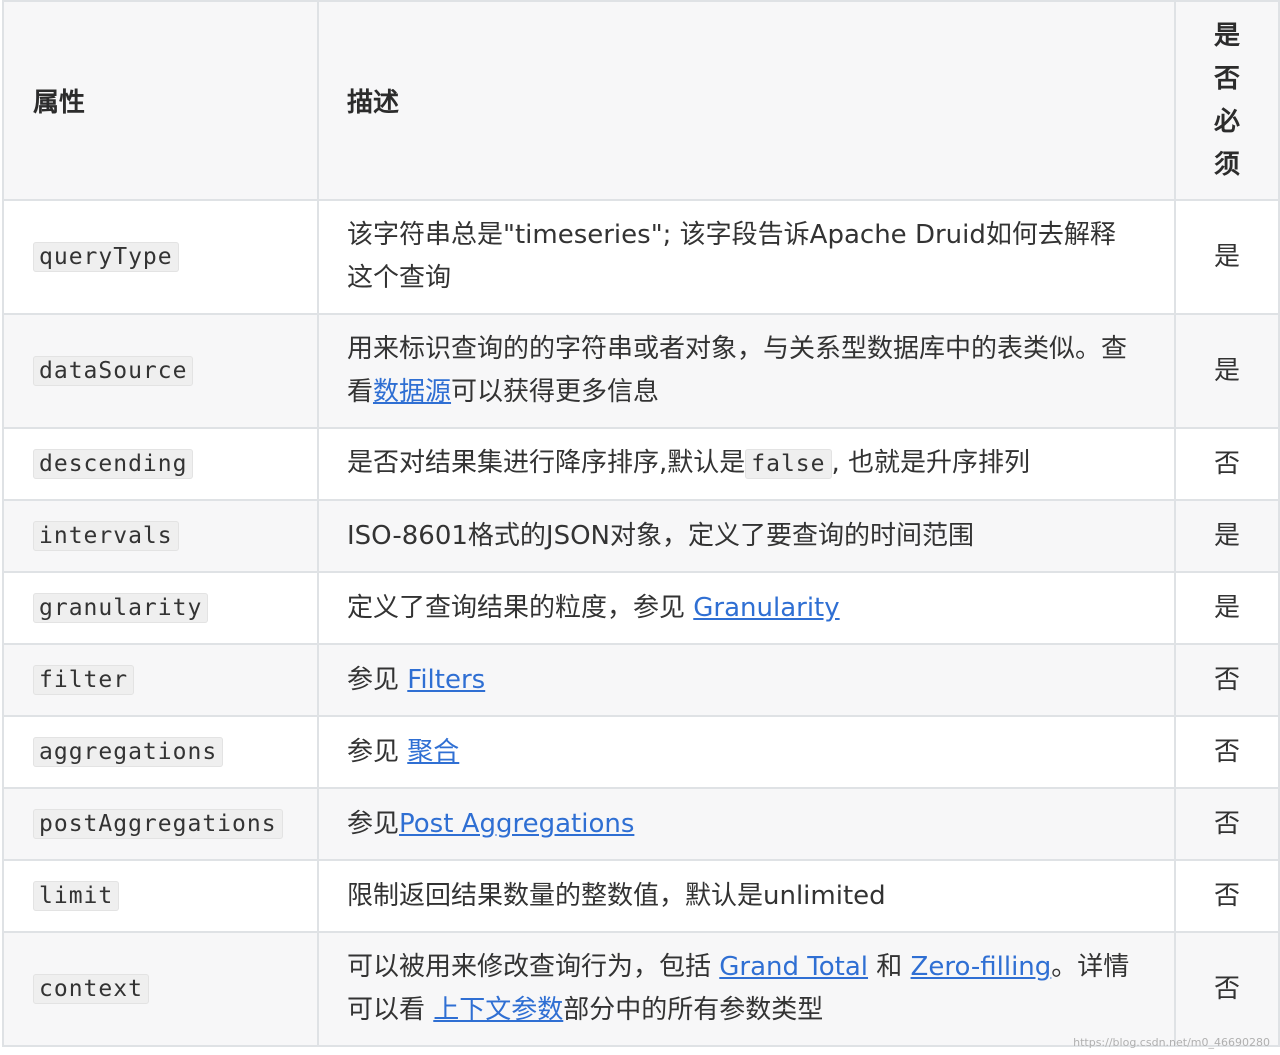 Image resolution: width=1280 pixels, height=1055 pixels. Describe the element at coordinates (1226, 121) in the screenshot. I see `header-required-char: 必` at that location.